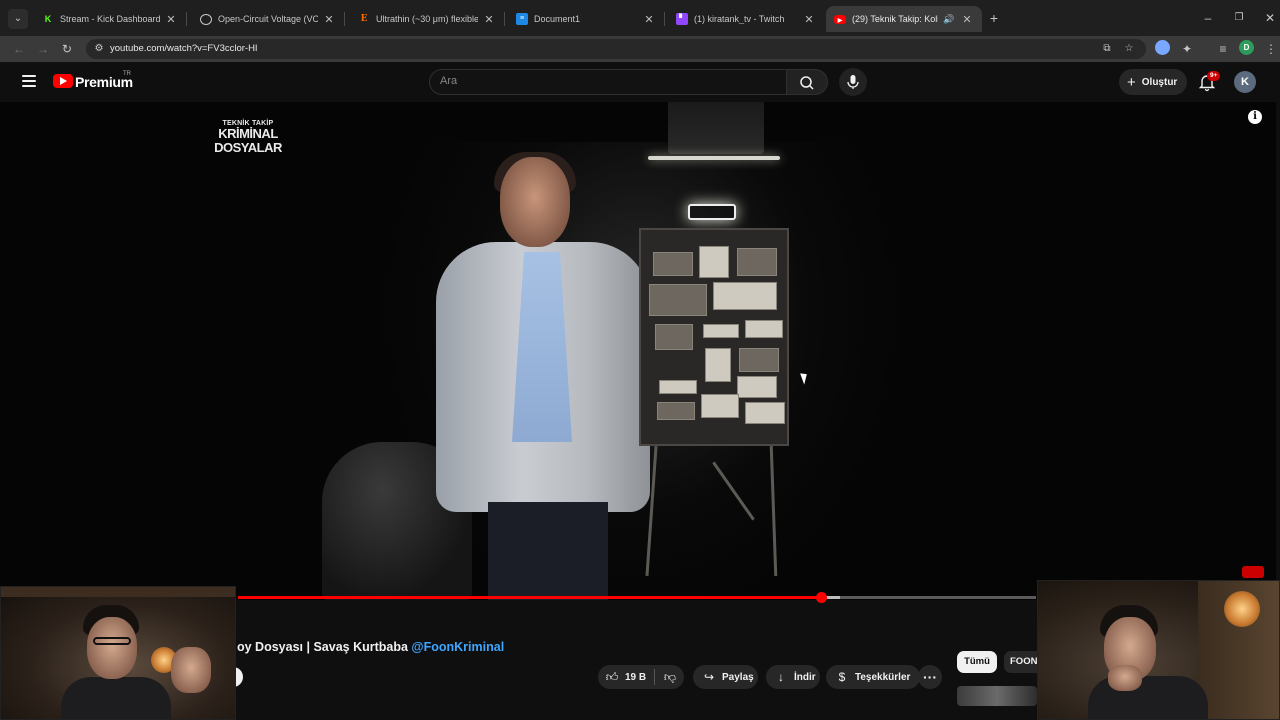 This screenshot has width=1280, height=720. What do you see at coordinates (840, 19) in the screenshot?
I see `youtube-icon: ▶` at bounding box center [840, 19].